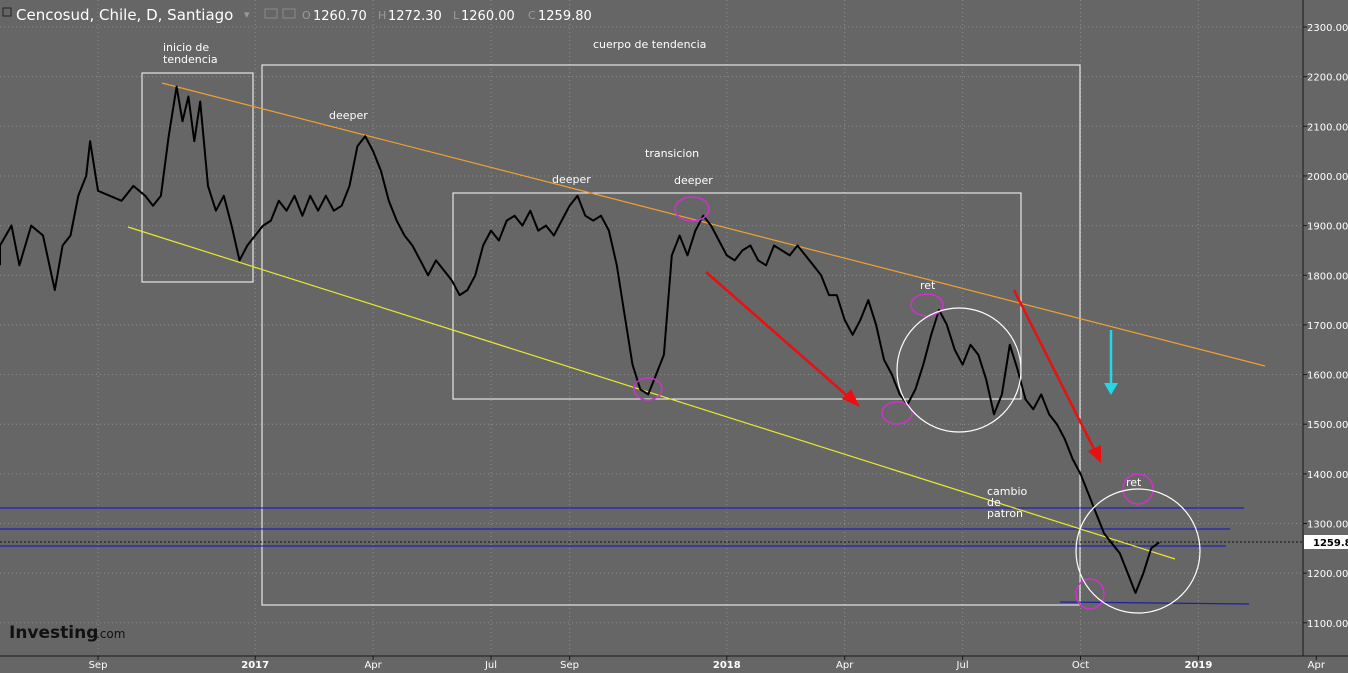  I want to click on label-deeper-2: deeper, so click(571, 179).